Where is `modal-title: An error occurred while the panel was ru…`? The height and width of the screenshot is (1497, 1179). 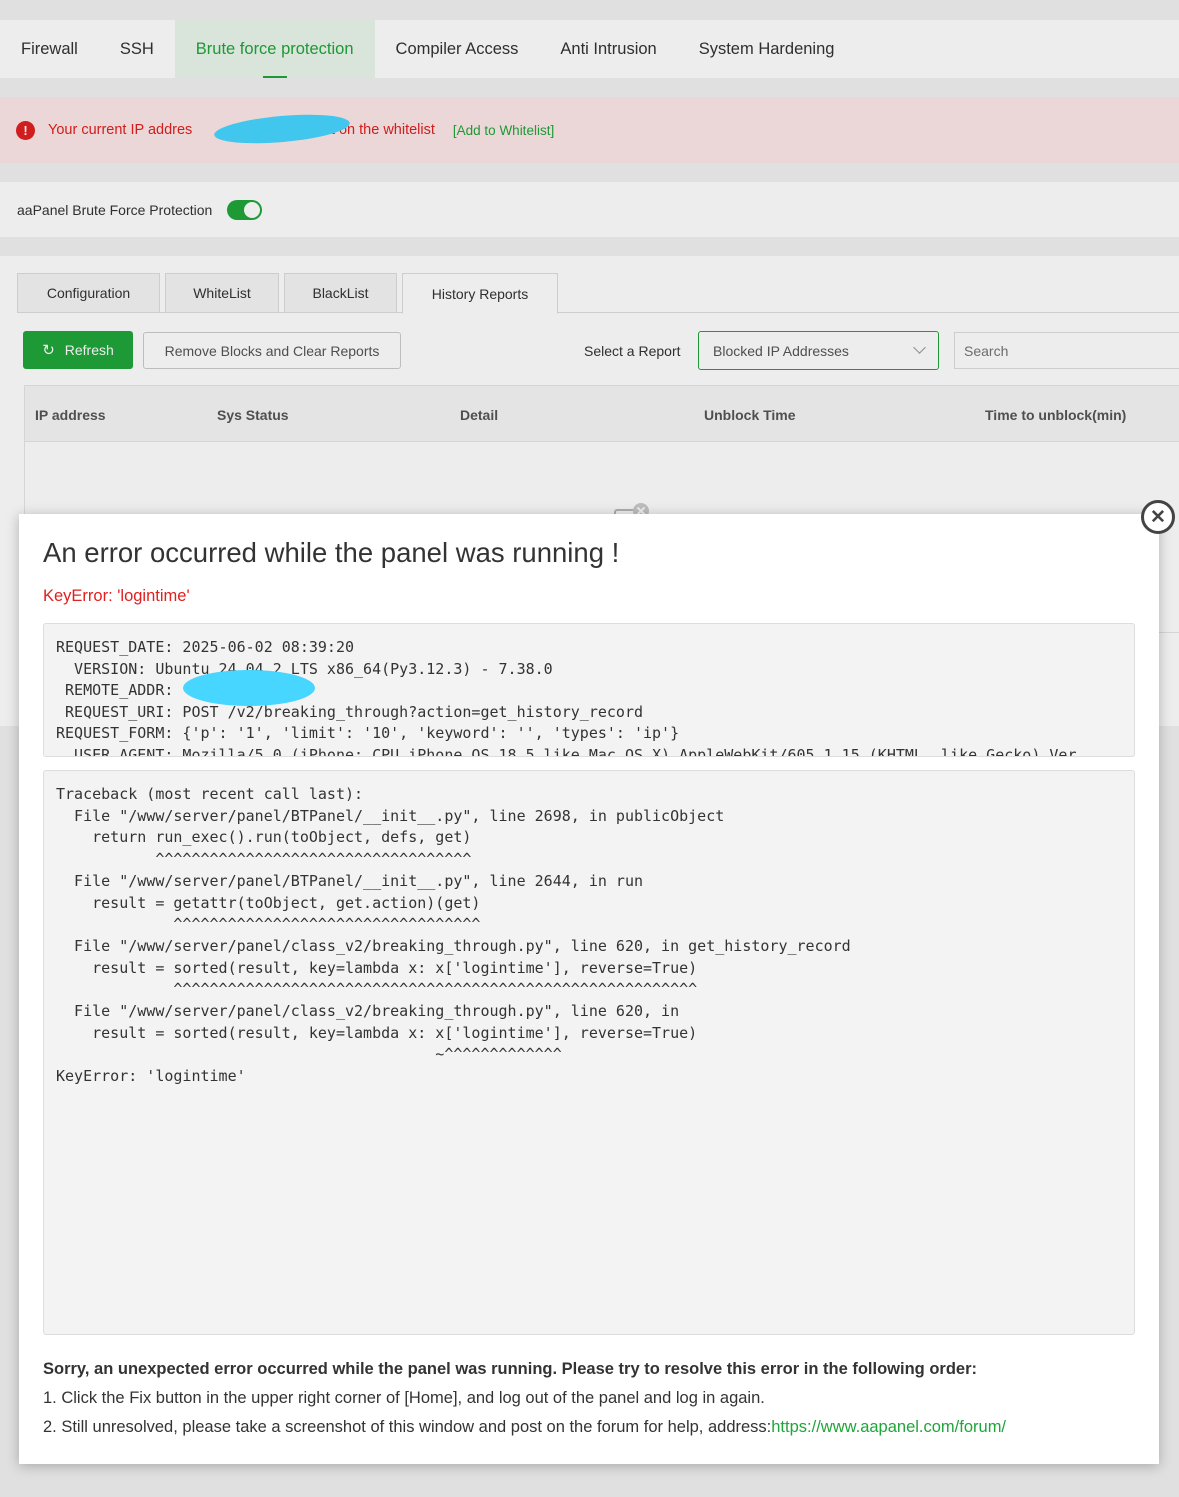
modal-title: An error occurred while the panel was ru… is located at coordinates (331, 552).